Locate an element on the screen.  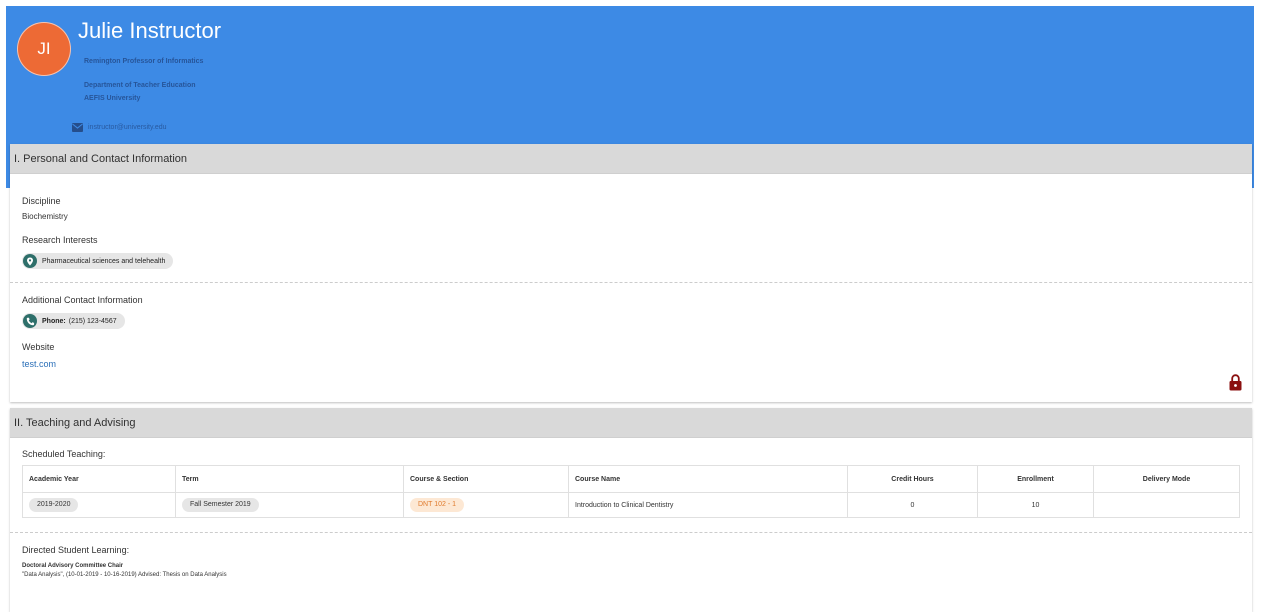
research-interest-chip: Pharmaceutical sciences and telehealth is located at coordinates (98, 261).